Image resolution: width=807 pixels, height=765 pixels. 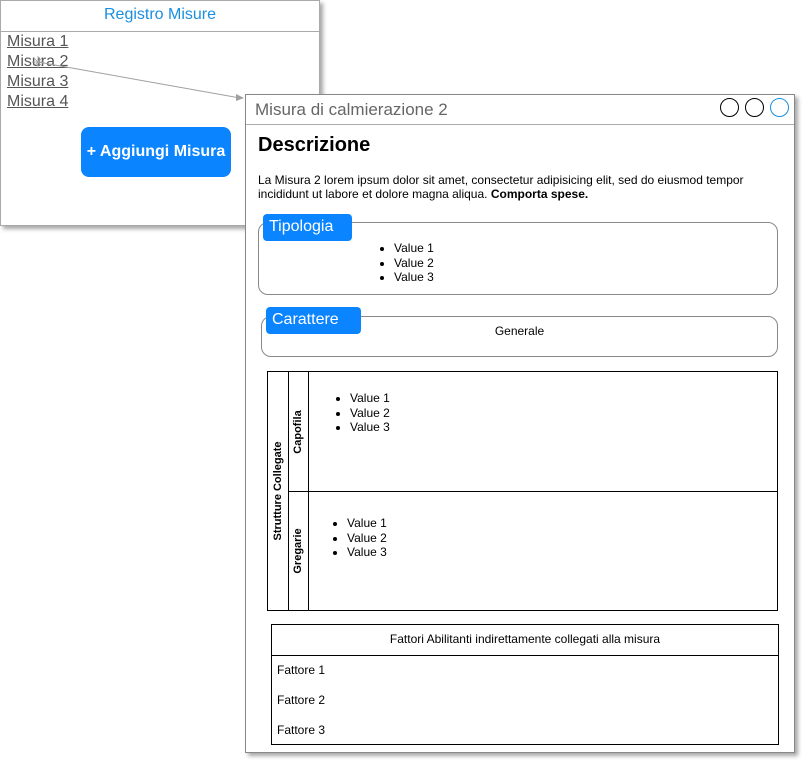 I want to click on connector-line, so click(x=139, y=80).